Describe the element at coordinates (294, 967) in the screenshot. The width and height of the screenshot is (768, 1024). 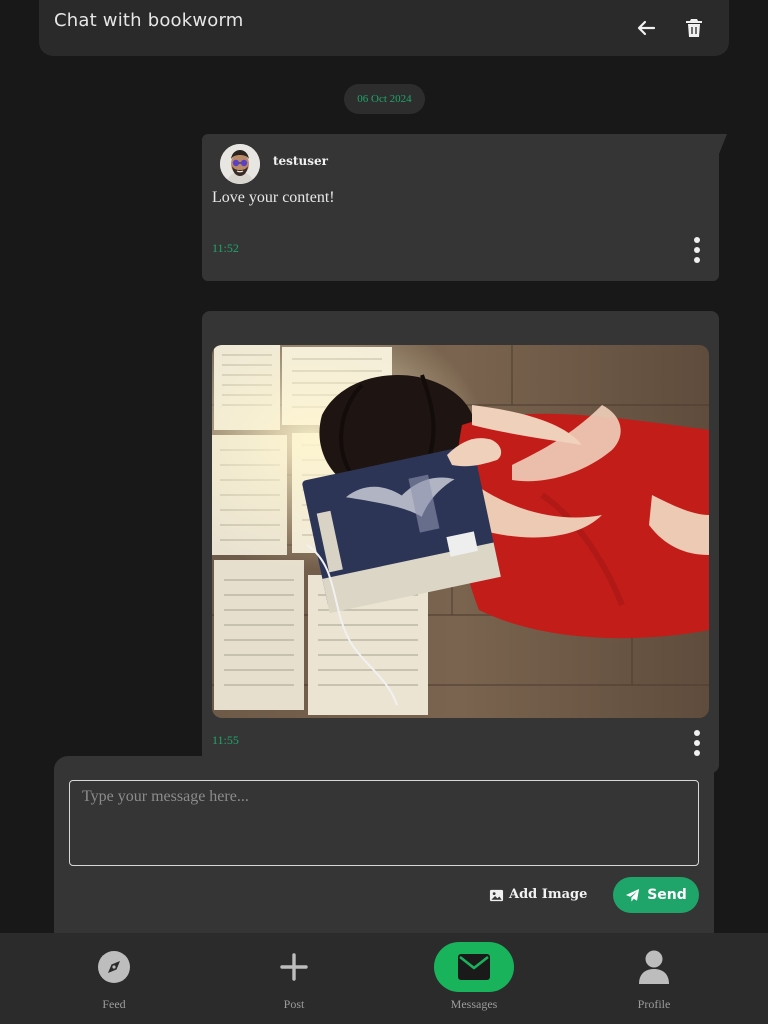
I see `plus-icon` at that location.